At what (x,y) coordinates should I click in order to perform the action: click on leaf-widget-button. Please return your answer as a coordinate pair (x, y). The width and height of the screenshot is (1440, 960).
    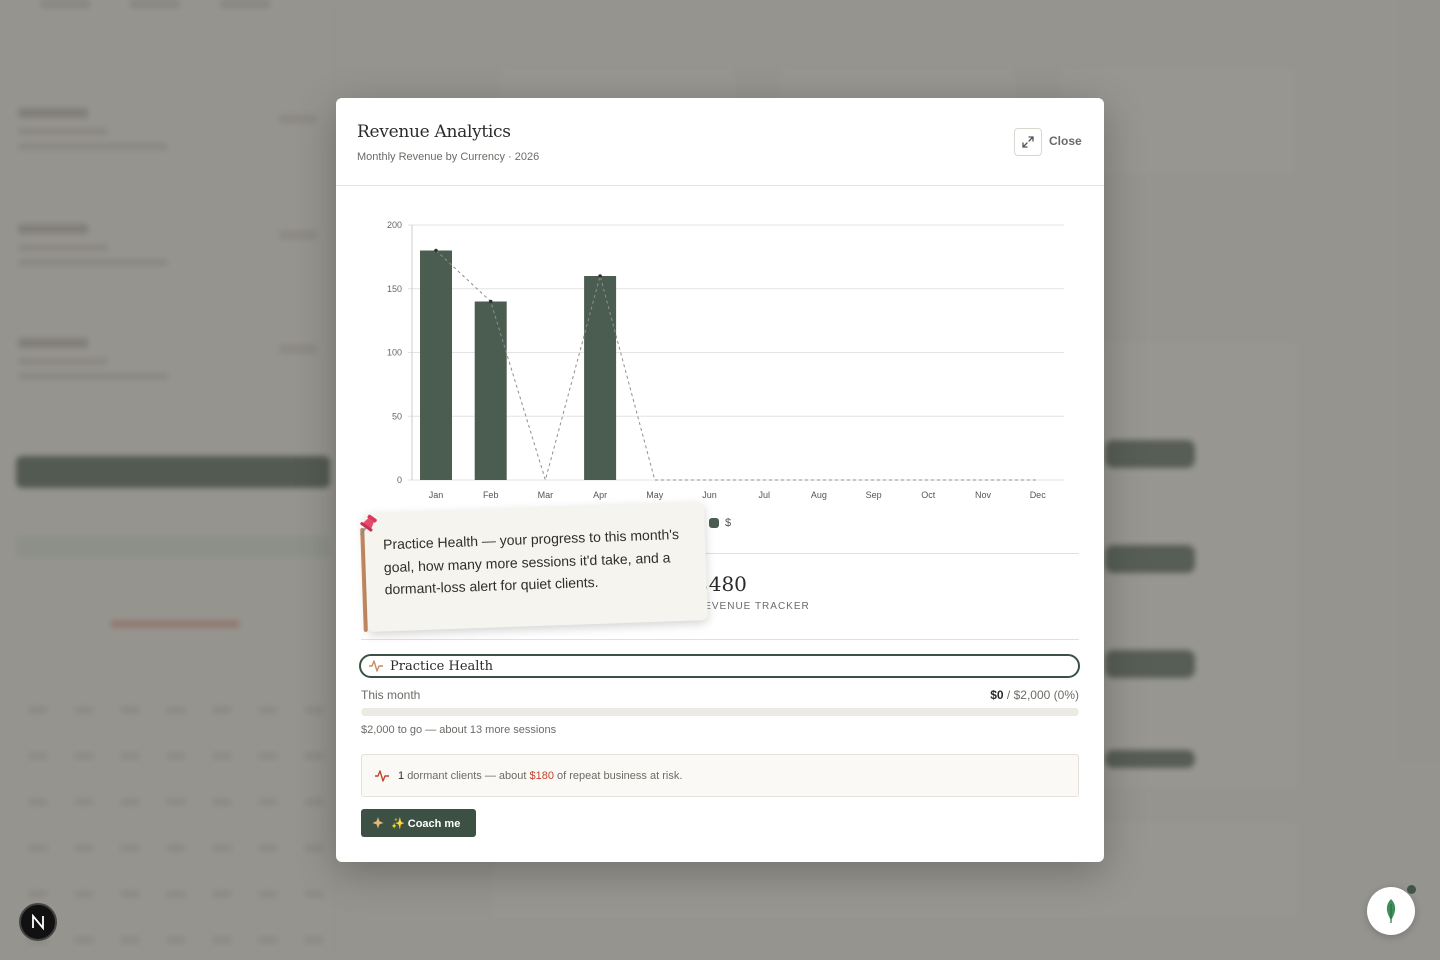
    Looking at the image, I should click on (1391, 911).